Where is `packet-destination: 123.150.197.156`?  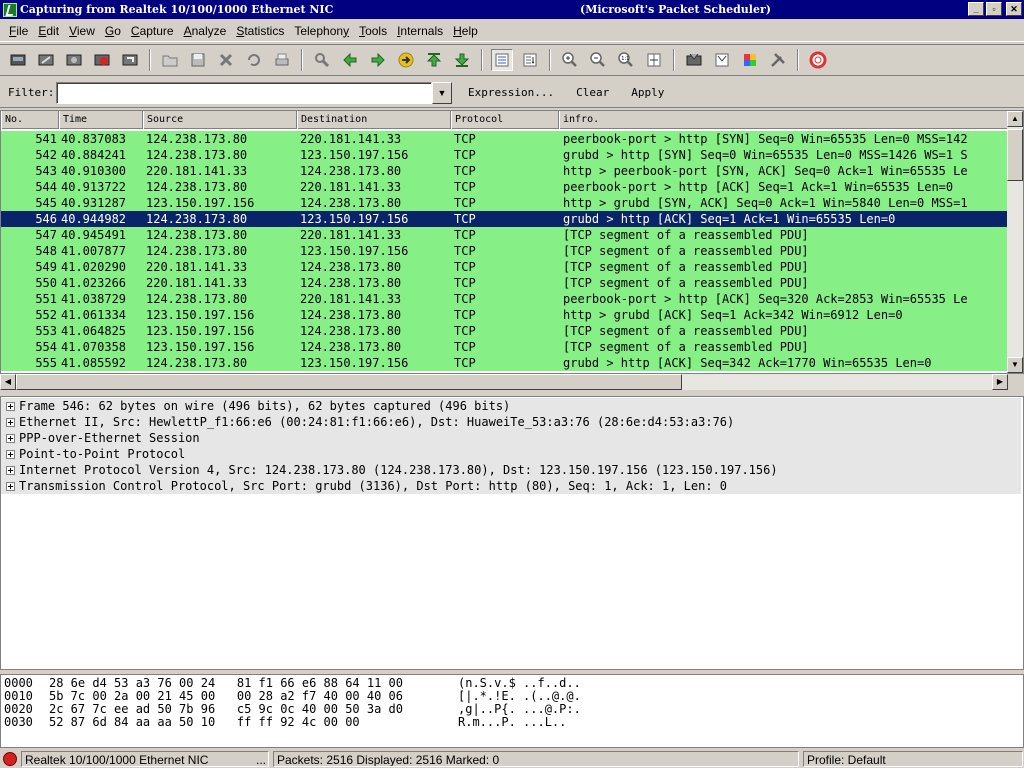
packet-destination: 123.150.197.156 is located at coordinates (354, 155).